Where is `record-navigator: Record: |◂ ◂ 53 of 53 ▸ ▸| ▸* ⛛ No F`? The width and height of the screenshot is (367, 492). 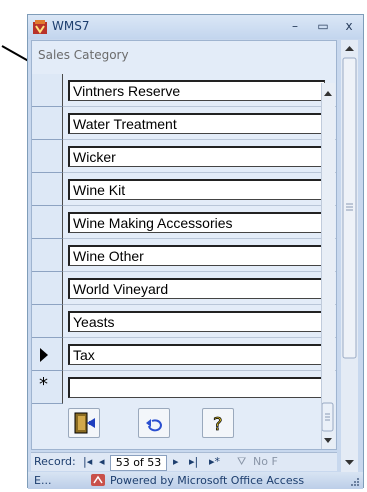
record-navigator: Record: |◂ ◂ 53 of 53 ▸ ▸| ▸* ⛛ No F is located at coordinates (184, 461).